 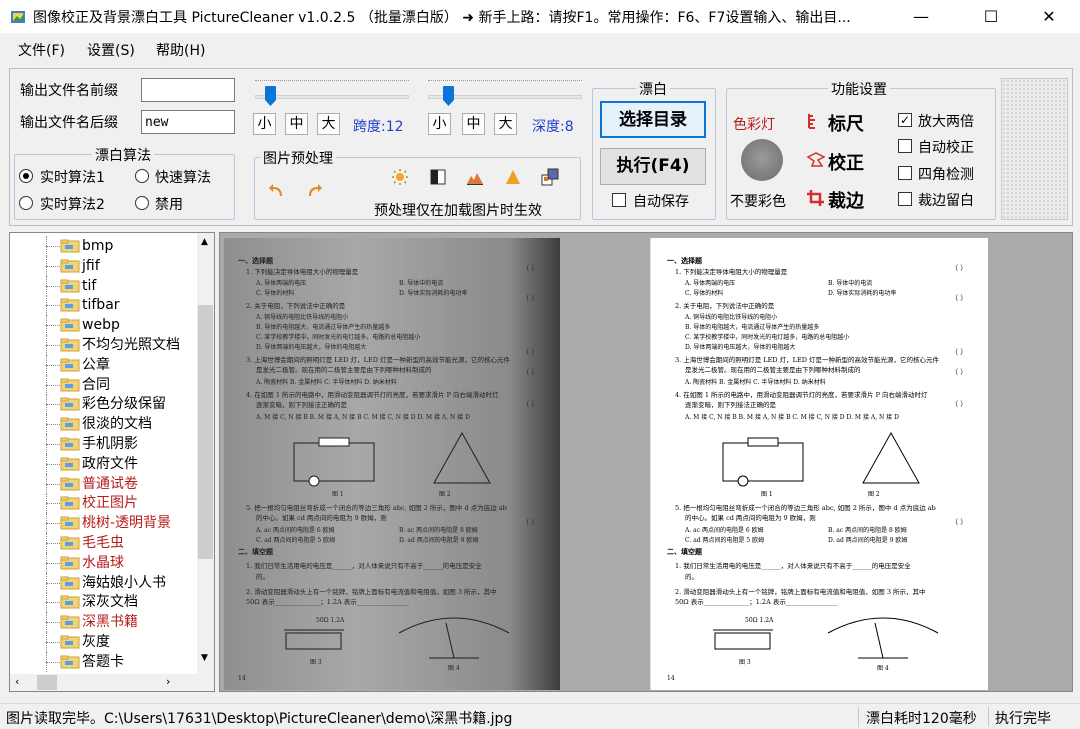 What do you see at coordinates (96, 642) in the screenshot?
I see `tree-item-label: 灰度` at bounding box center [96, 642].